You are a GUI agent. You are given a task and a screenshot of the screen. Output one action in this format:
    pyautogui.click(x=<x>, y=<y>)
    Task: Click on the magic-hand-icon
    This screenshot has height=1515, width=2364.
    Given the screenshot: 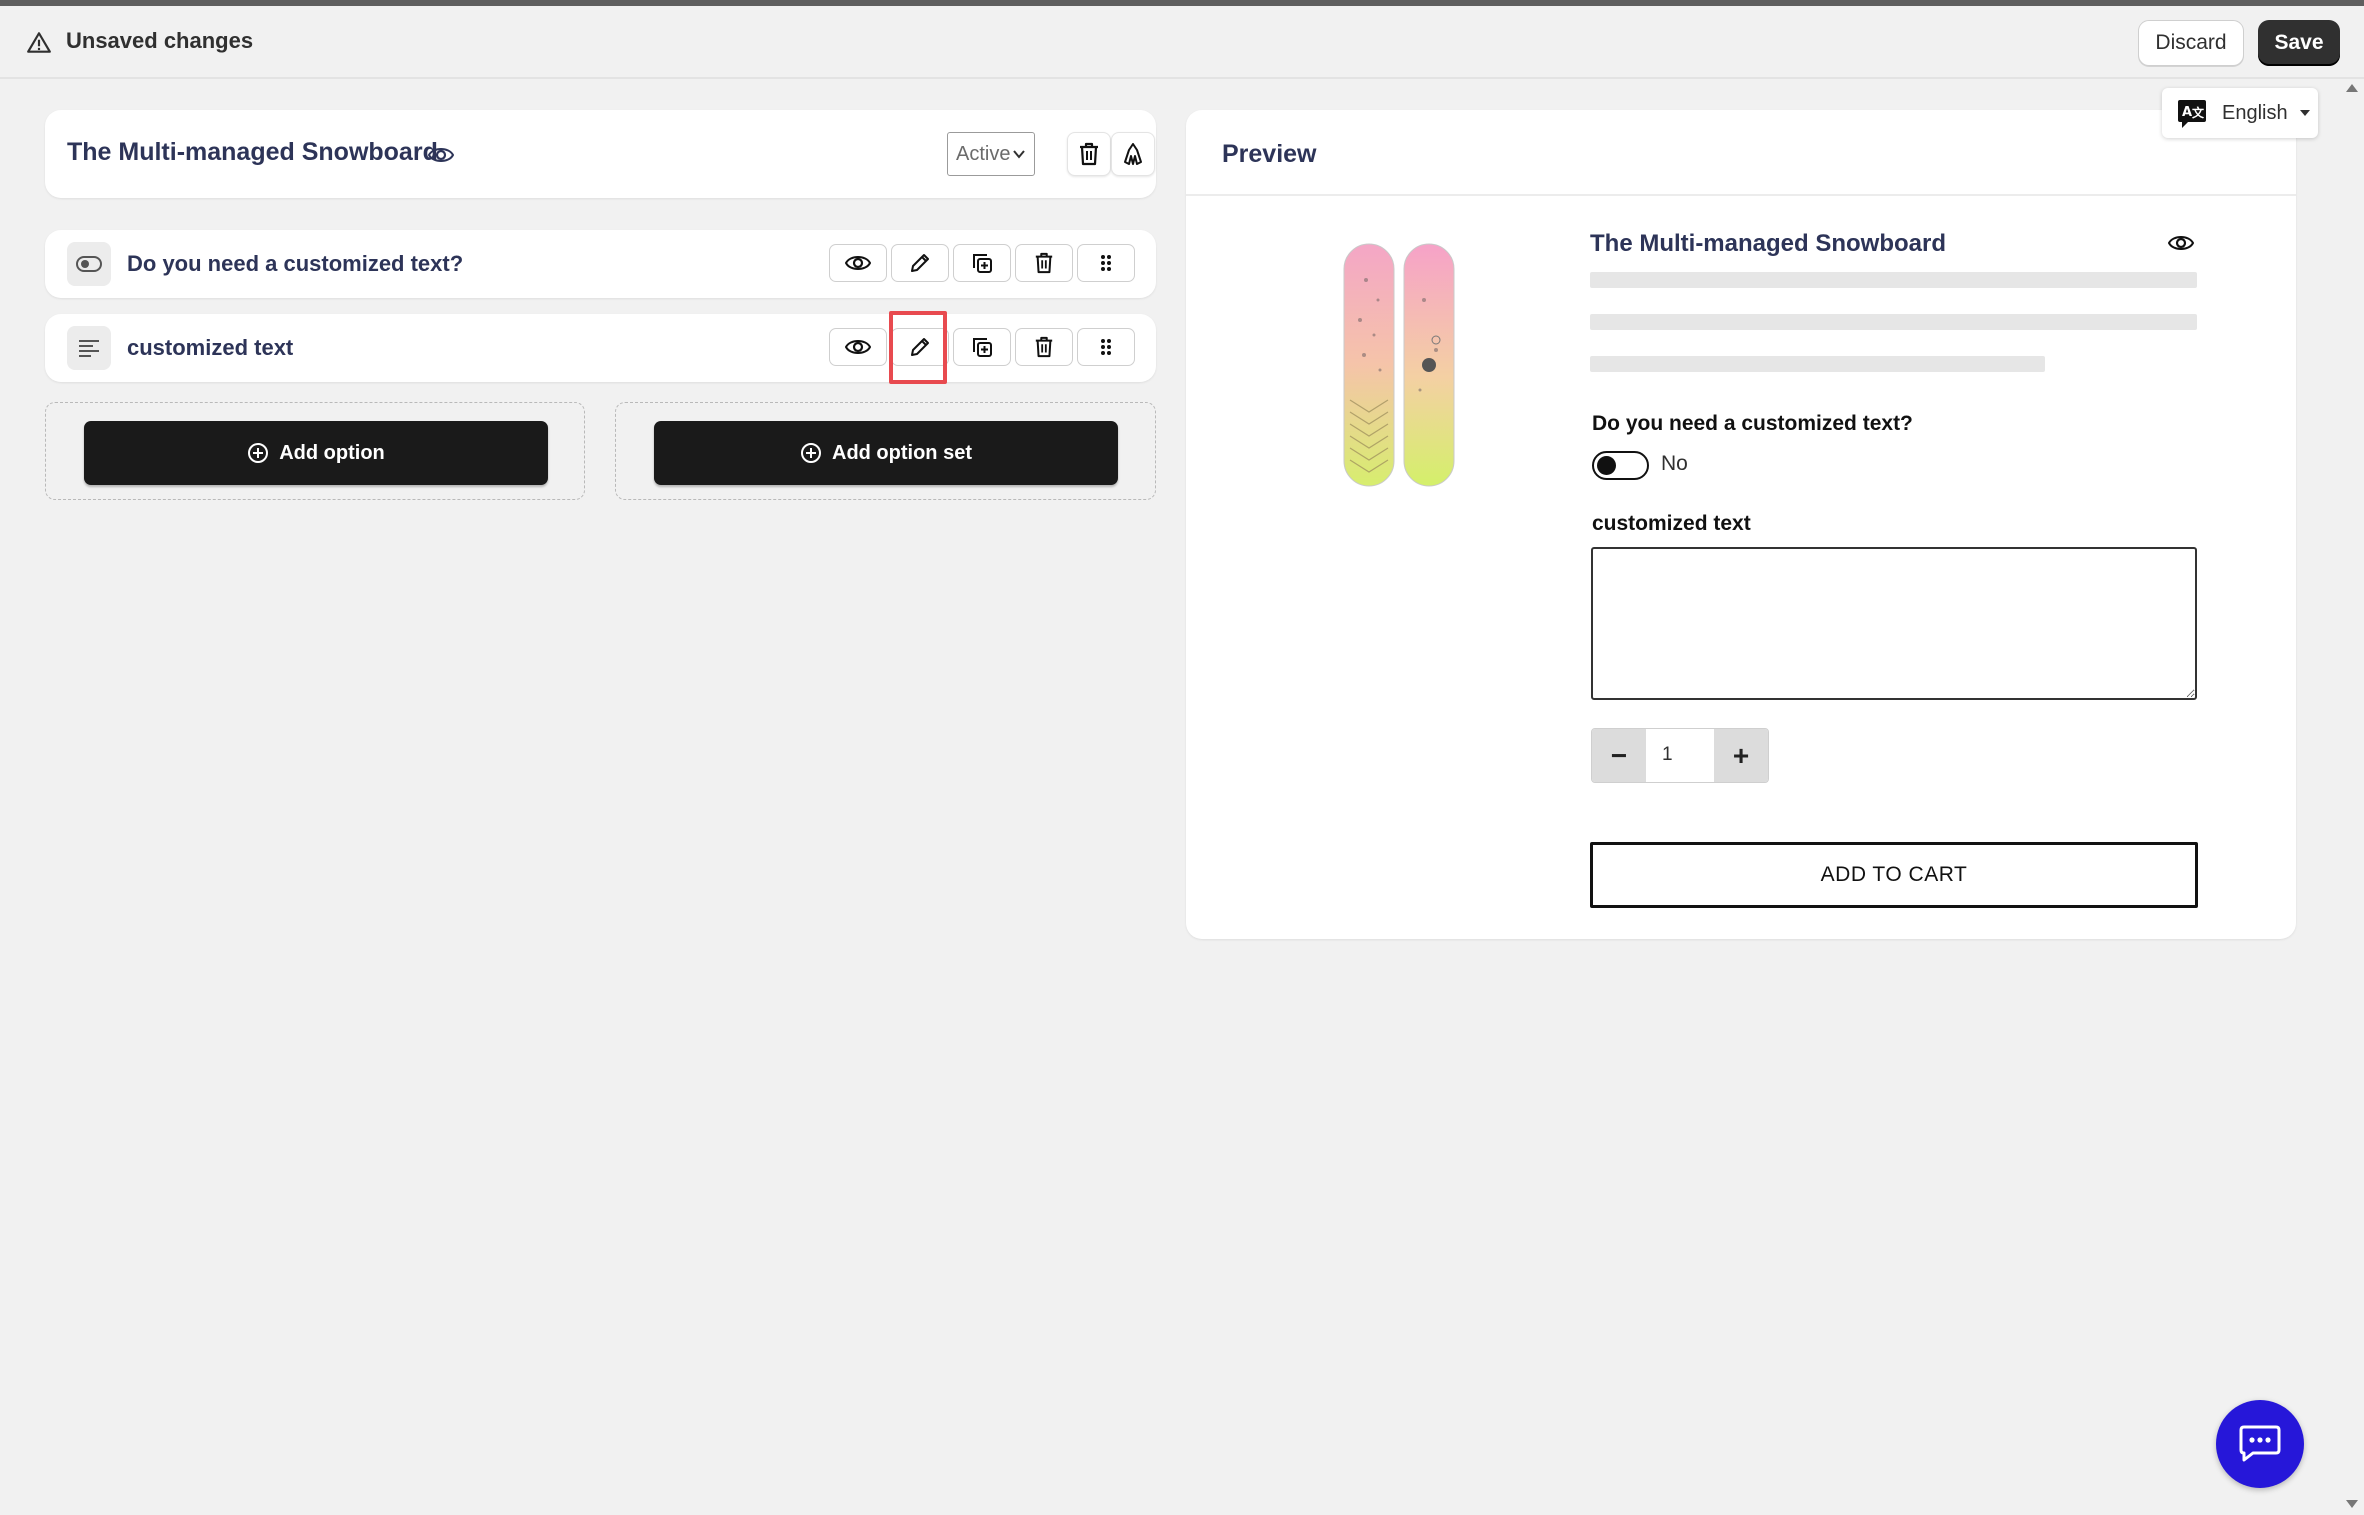 What is the action you would take?
    pyautogui.click(x=1133, y=154)
    